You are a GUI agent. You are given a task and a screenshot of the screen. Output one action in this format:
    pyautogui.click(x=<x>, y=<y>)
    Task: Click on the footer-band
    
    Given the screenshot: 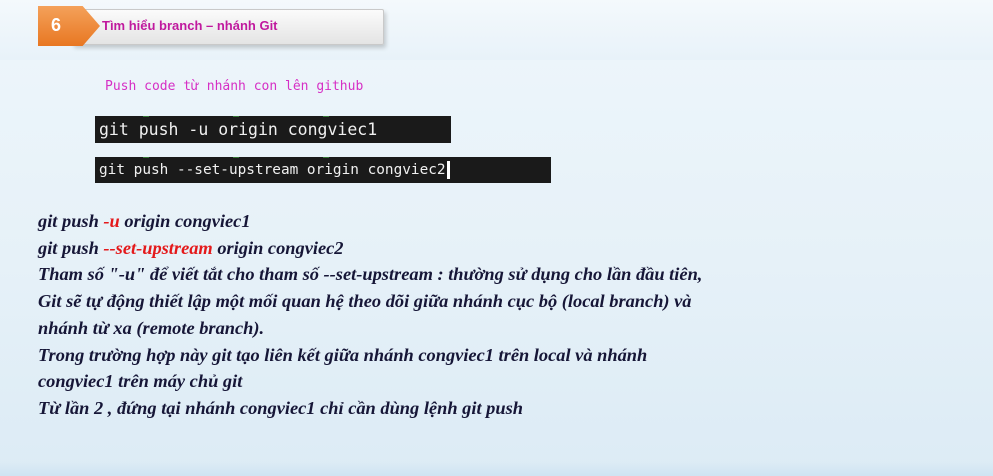 What is the action you would take?
    pyautogui.click(x=496, y=469)
    